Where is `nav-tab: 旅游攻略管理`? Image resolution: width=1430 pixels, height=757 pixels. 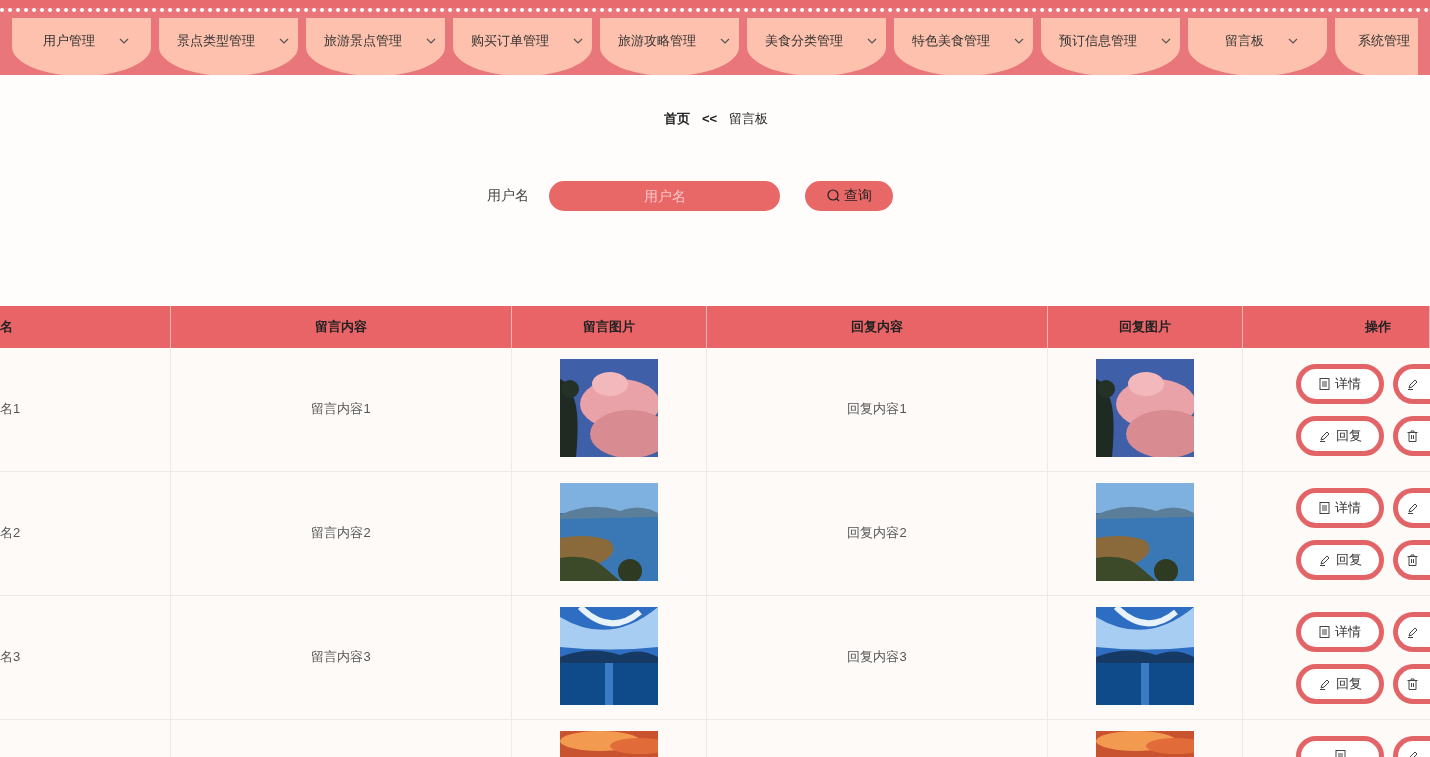
nav-tab: 旅游攻略管理 is located at coordinates (669, 46).